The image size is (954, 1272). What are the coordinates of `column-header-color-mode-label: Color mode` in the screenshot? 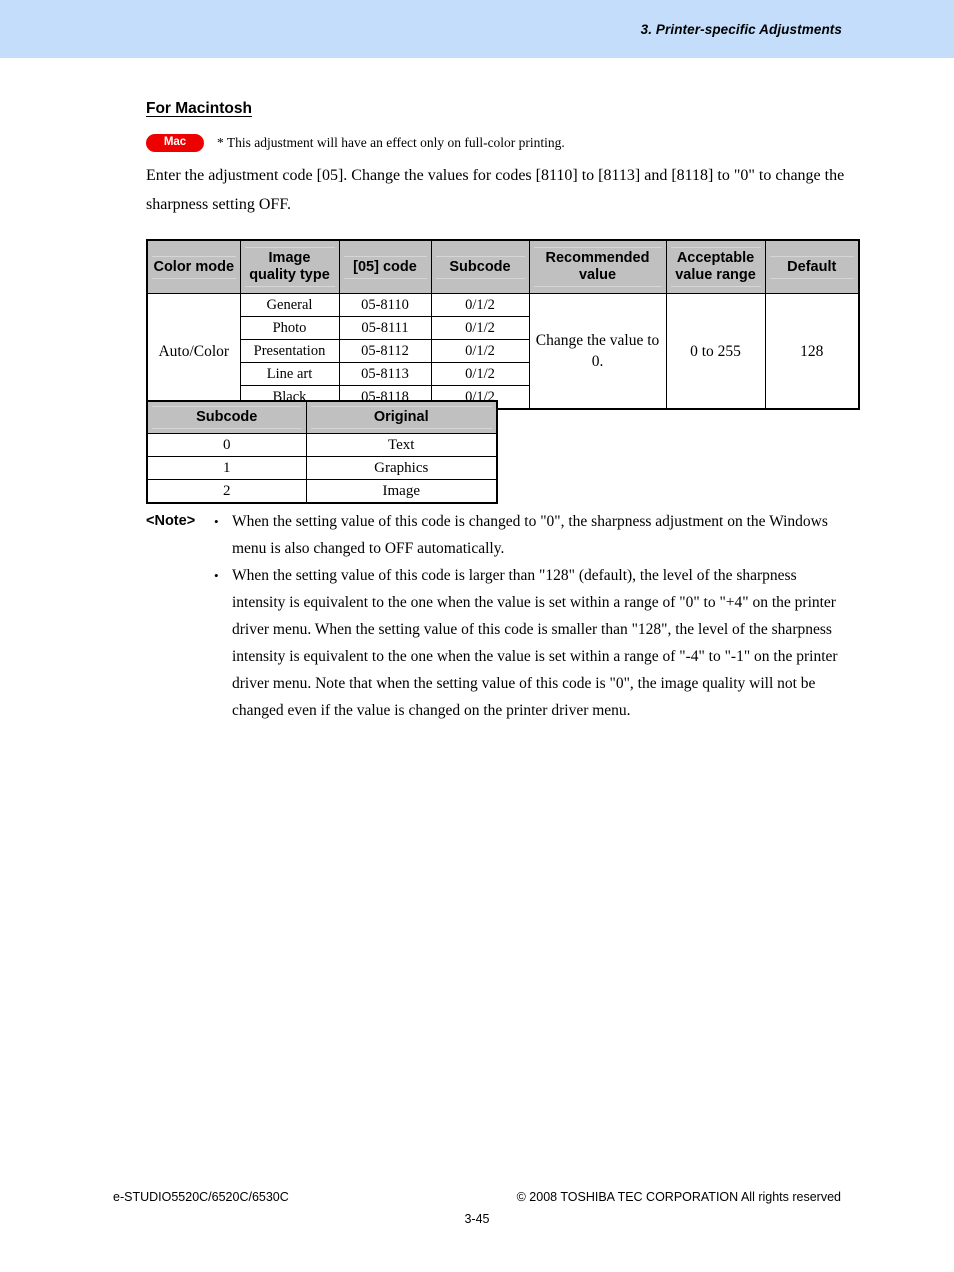 It's located at (194, 267).